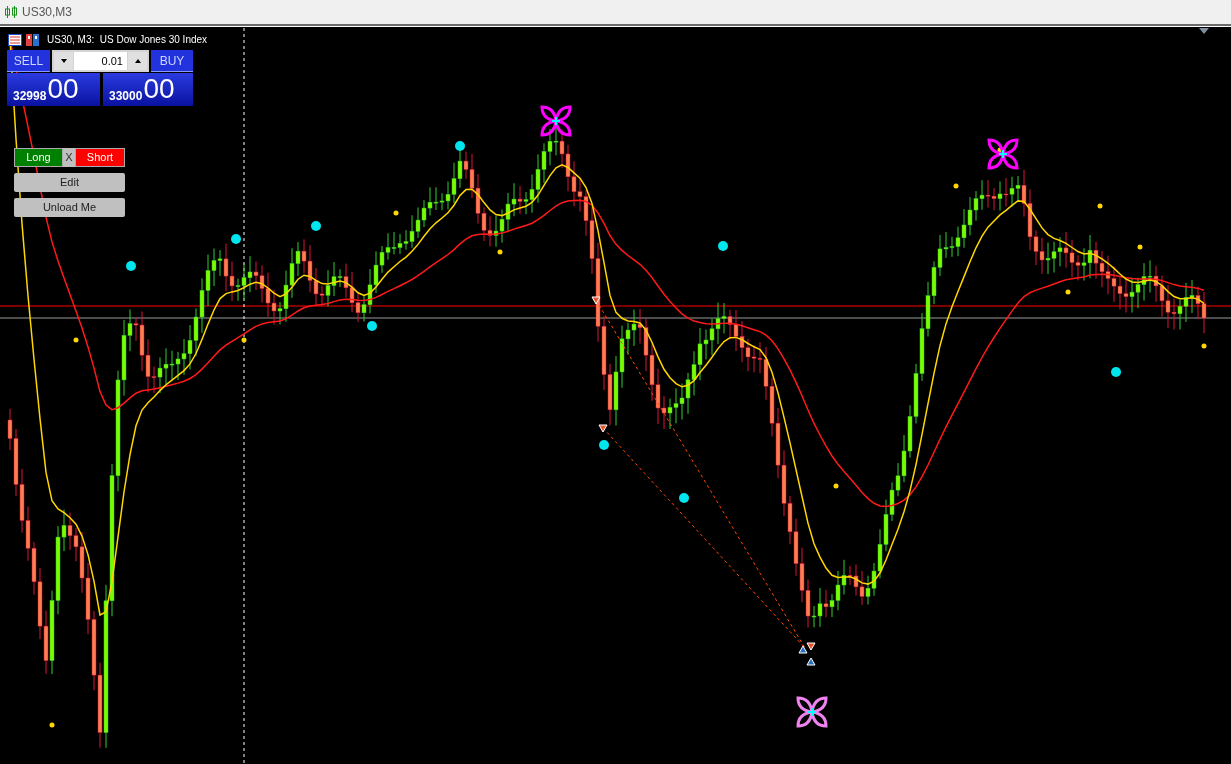  Describe the element at coordinates (126, 96) in the screenshot. I see `buy-price: 33000` at that location.